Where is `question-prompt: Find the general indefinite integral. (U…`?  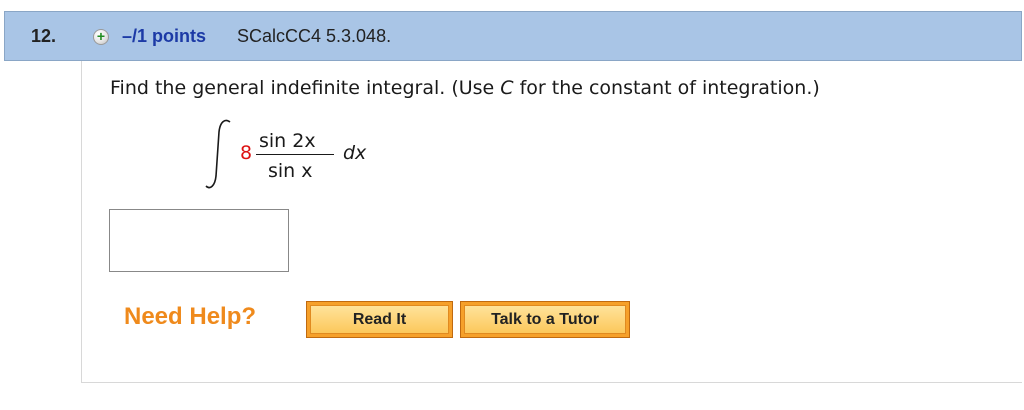 question-prompt: Find the general indefinite integral. (U… is located at coordinates (465, 88).